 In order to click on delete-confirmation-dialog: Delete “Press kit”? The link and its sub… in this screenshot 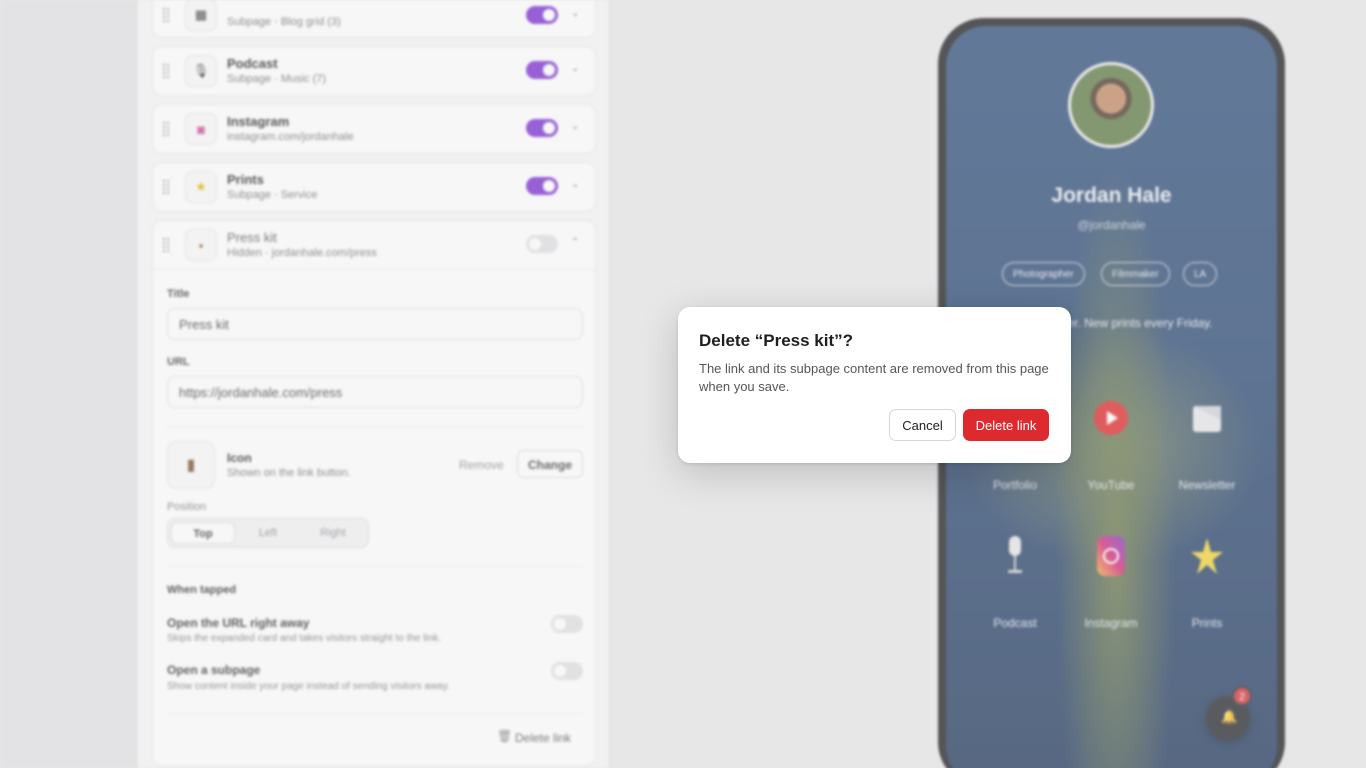, I will do `click(874, 385)`.